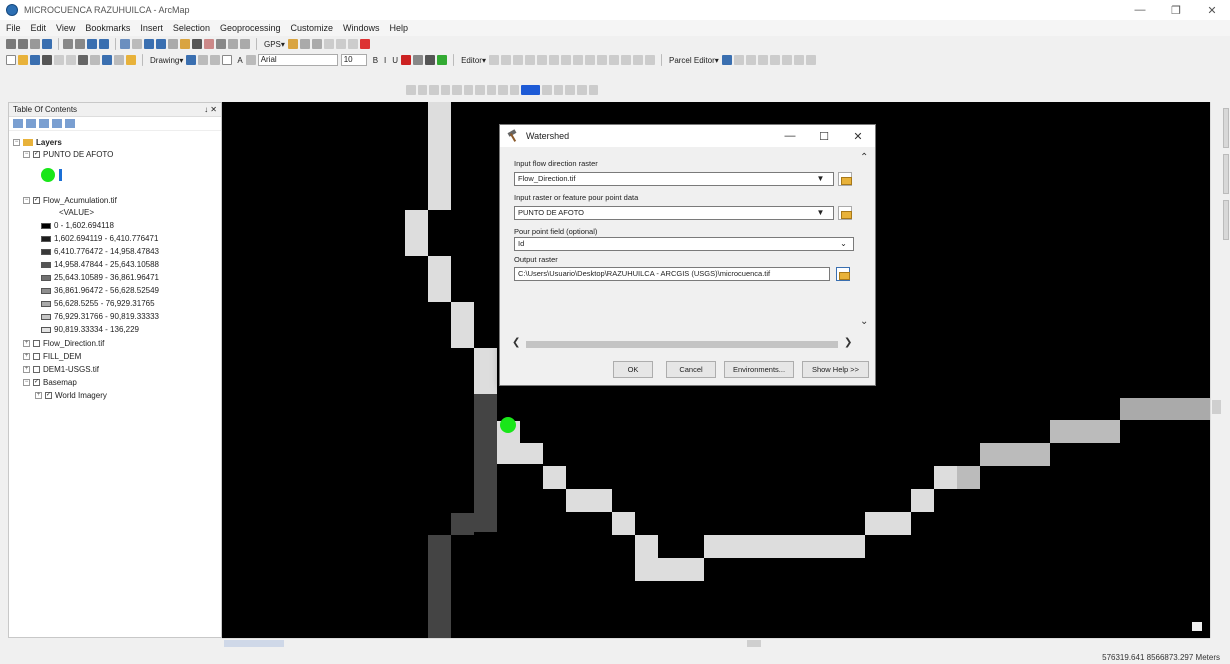  Describe the element at coordinates (161, 44) in the screenshot. I see `identify-icon` at that location.